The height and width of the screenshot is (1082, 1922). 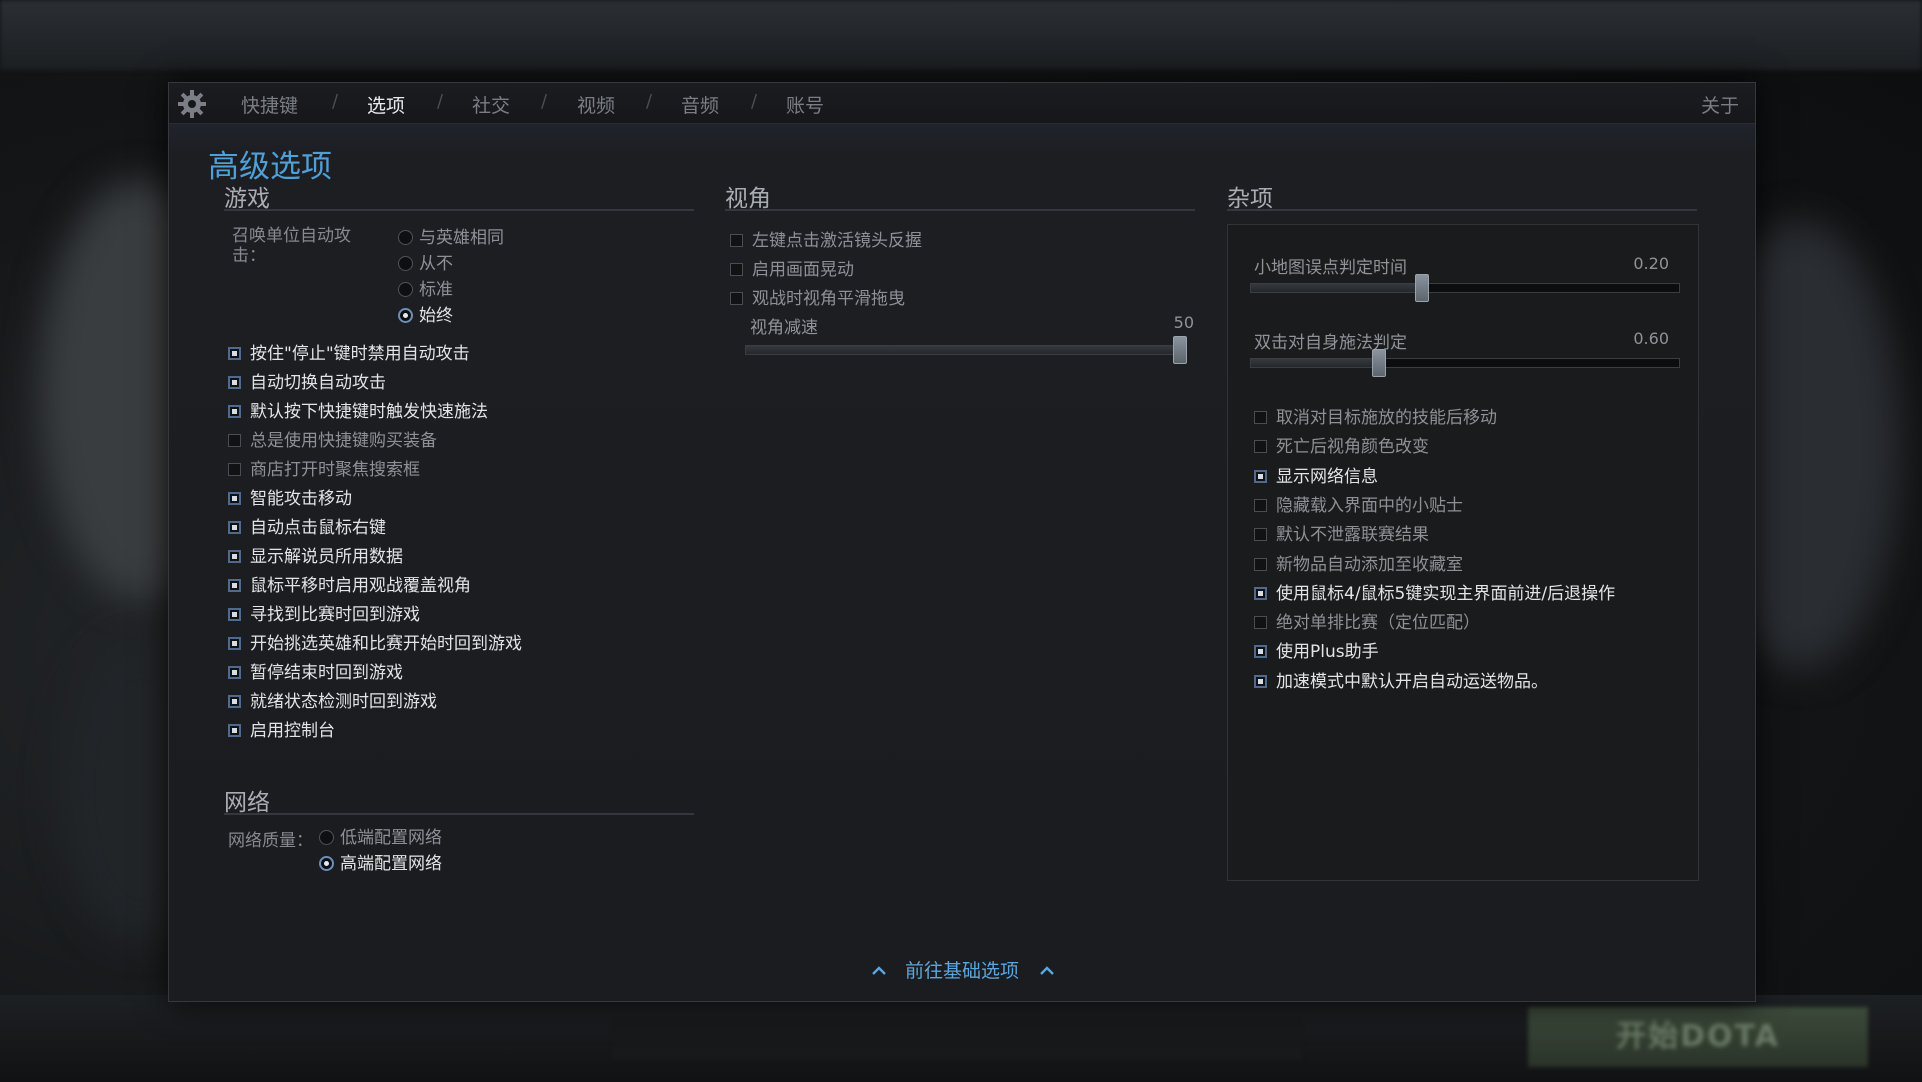 What do you see at coordinates (962, 971) in the screenshot?
I see `goto-basic-options-link: 前往基础选项` at bounding box center [962, 971].